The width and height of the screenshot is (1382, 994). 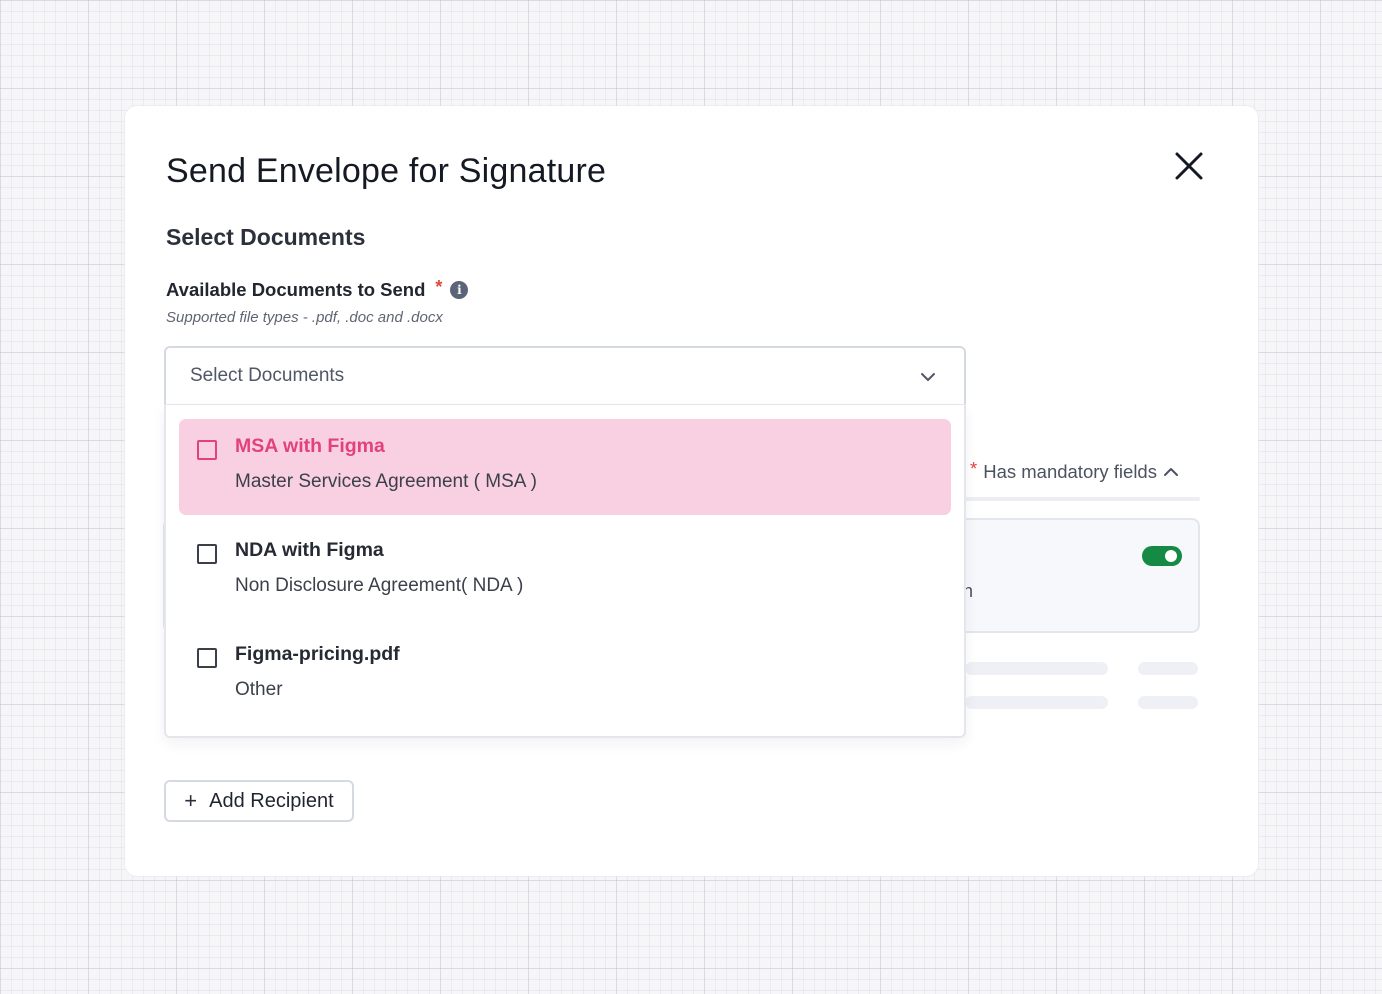 I want to click on plus-icon: +, so click(x=191, y=800).